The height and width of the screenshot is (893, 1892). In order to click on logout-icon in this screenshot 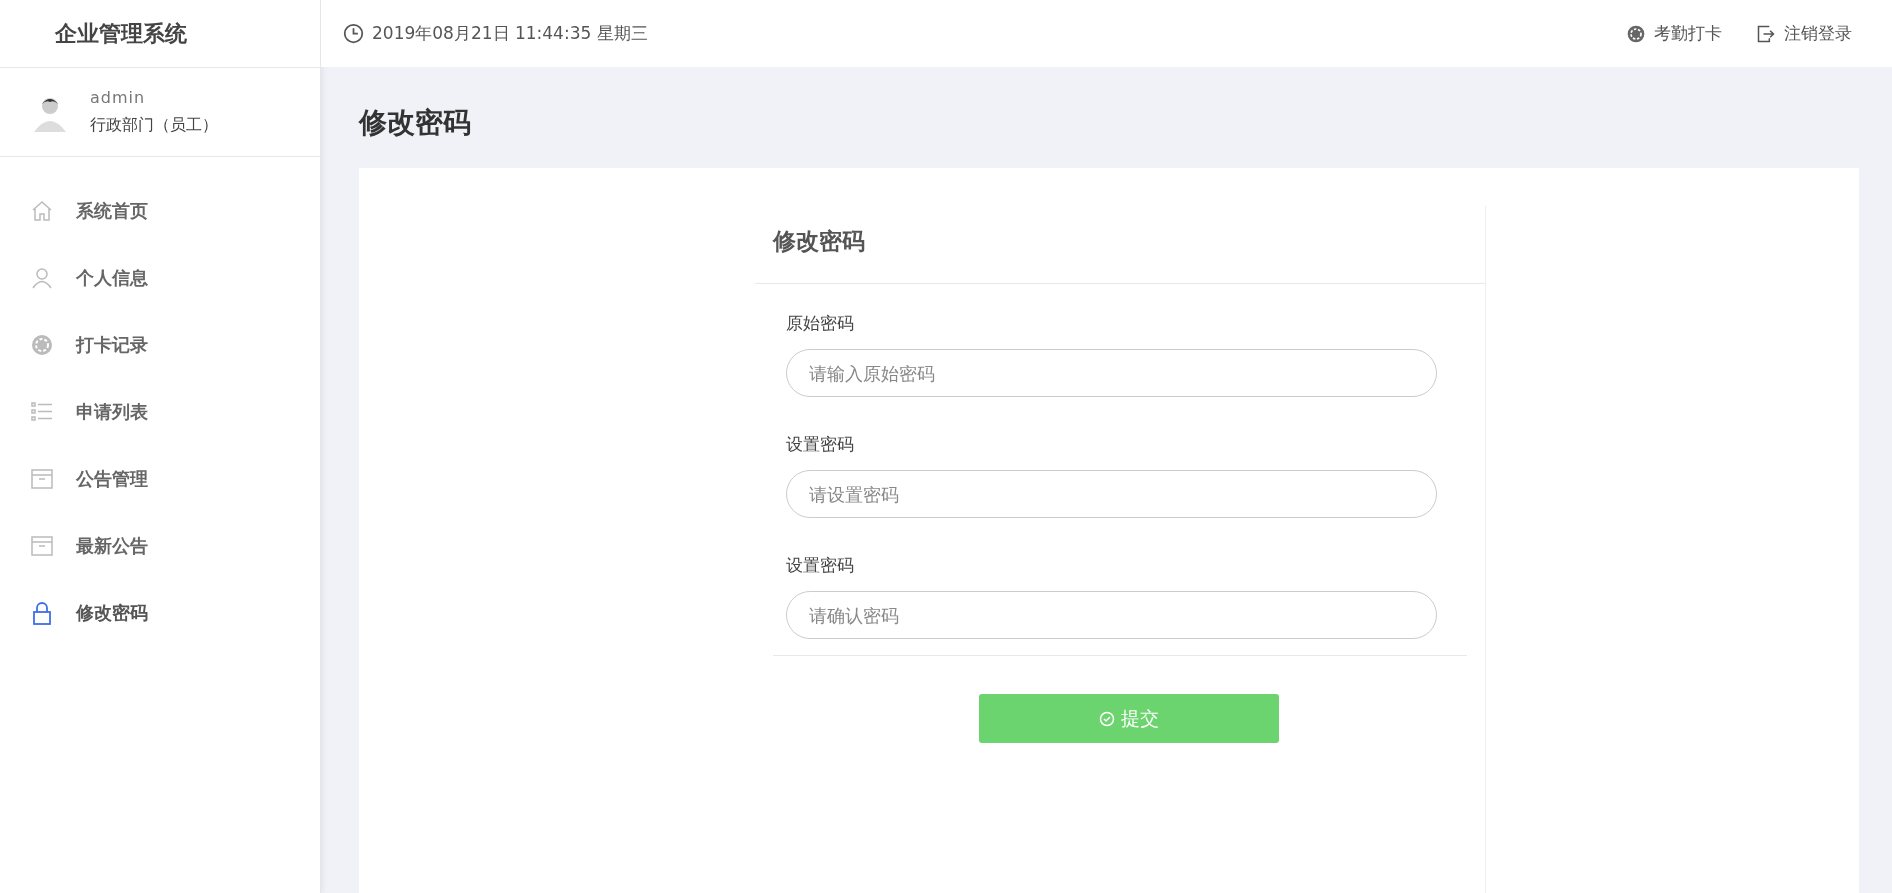, I will do `click(1766, 33)`.